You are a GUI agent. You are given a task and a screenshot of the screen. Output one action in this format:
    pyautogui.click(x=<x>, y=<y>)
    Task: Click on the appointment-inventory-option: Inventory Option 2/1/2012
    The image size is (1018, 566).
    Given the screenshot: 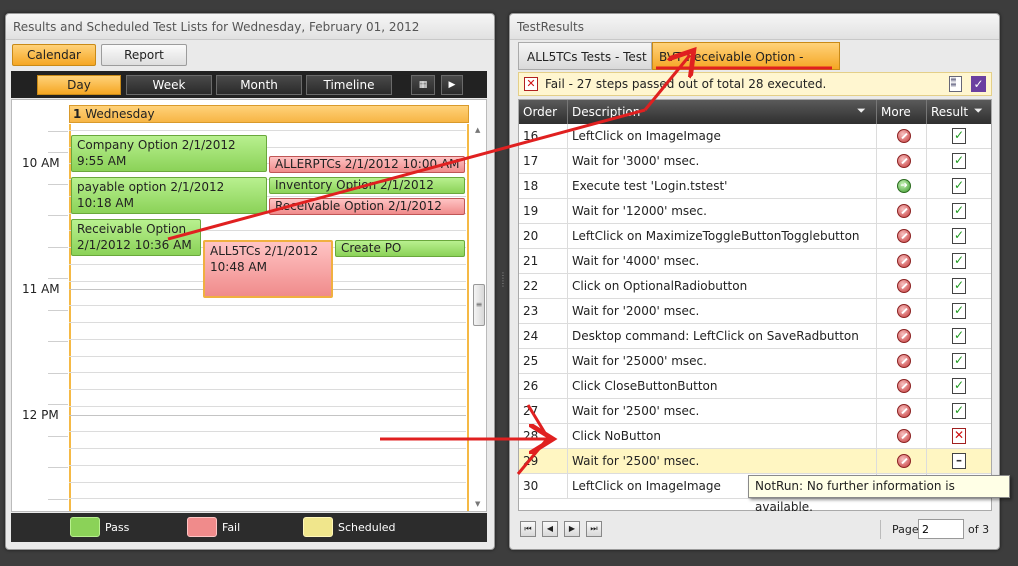 What is the action you would take?
    pyautogui.click(x=367, y=185)
    